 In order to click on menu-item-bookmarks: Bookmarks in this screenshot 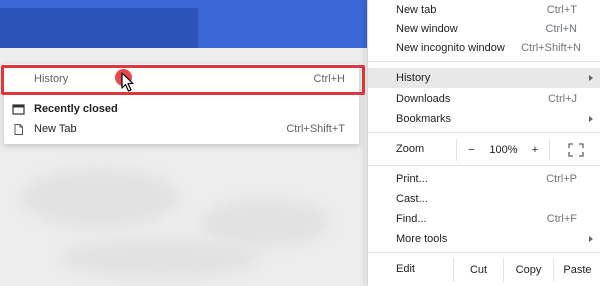, I will do `click(484, 119)`.